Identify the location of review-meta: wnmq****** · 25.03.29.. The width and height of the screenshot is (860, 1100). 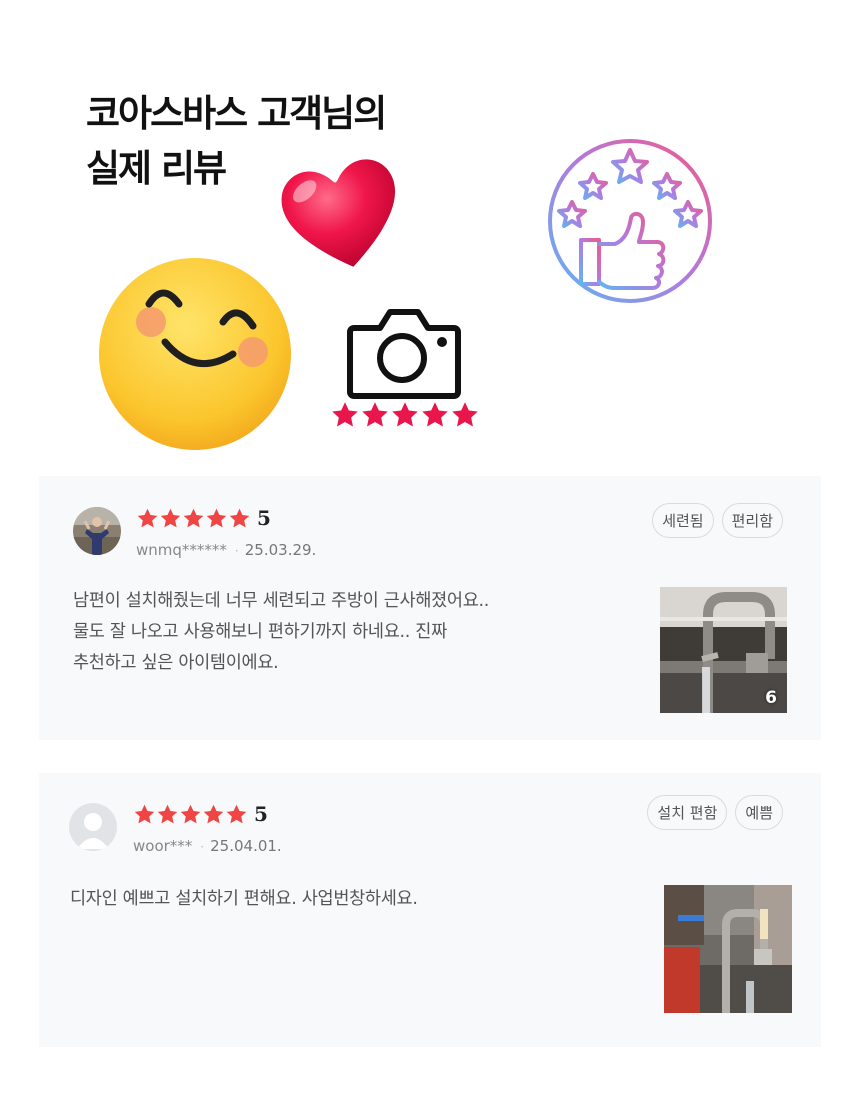
(226, 550).